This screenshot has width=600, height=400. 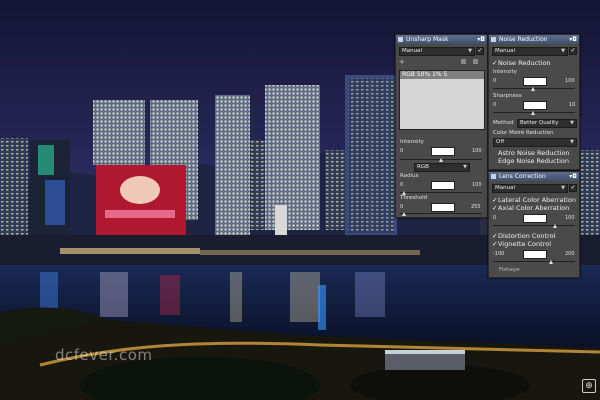 What do you see at coordinates (509, 270) in the screenshot?
I see `fisheye-label: Fisheye` at bounding box center [509, 270].